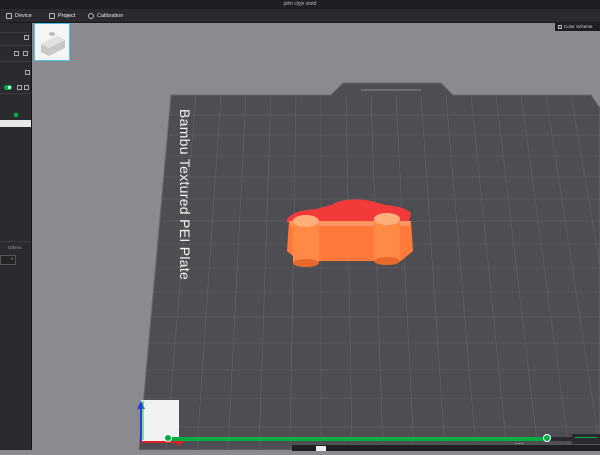  Describe the element at coordinates (15, 123) in the screenshot. I see `selected-filament-row` at that location.